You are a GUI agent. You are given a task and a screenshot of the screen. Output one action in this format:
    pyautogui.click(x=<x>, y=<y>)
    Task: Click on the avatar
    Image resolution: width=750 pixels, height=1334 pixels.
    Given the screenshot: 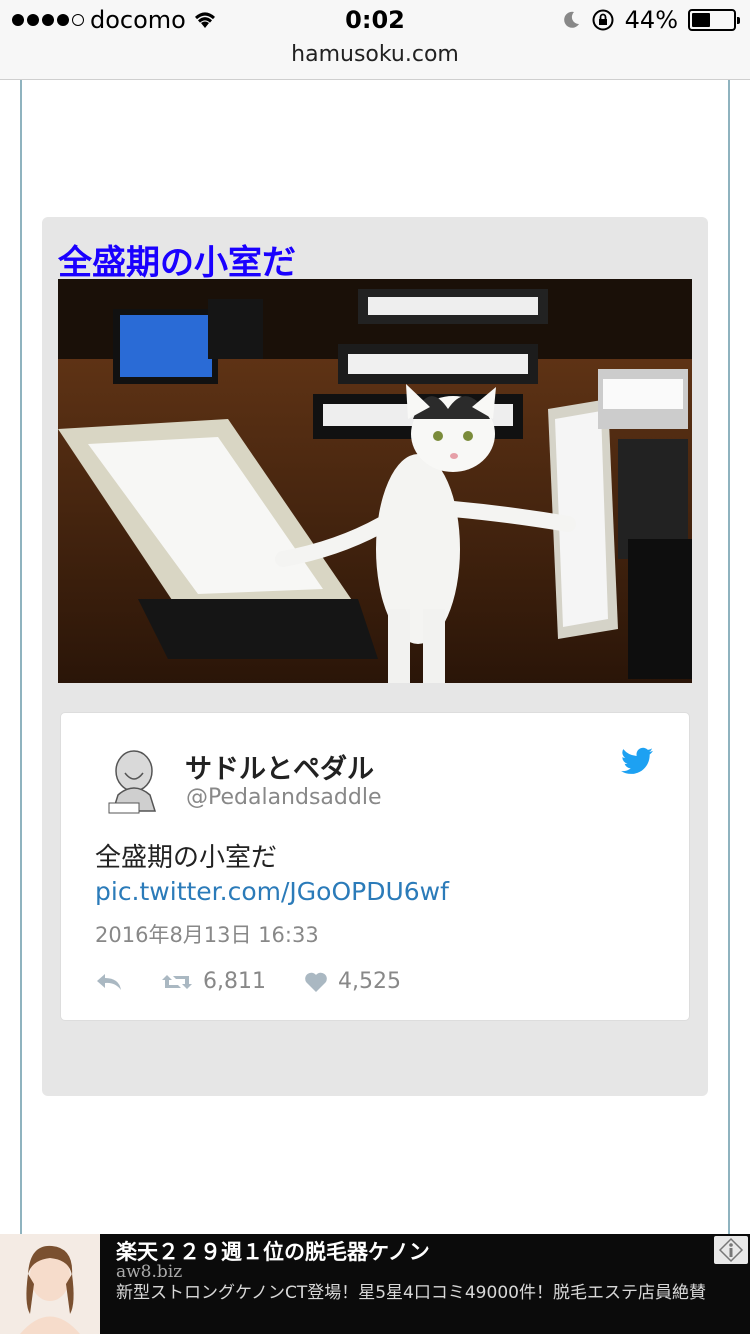 What is the action you would take?
    pyautogui.click(x=134, y=780)
    